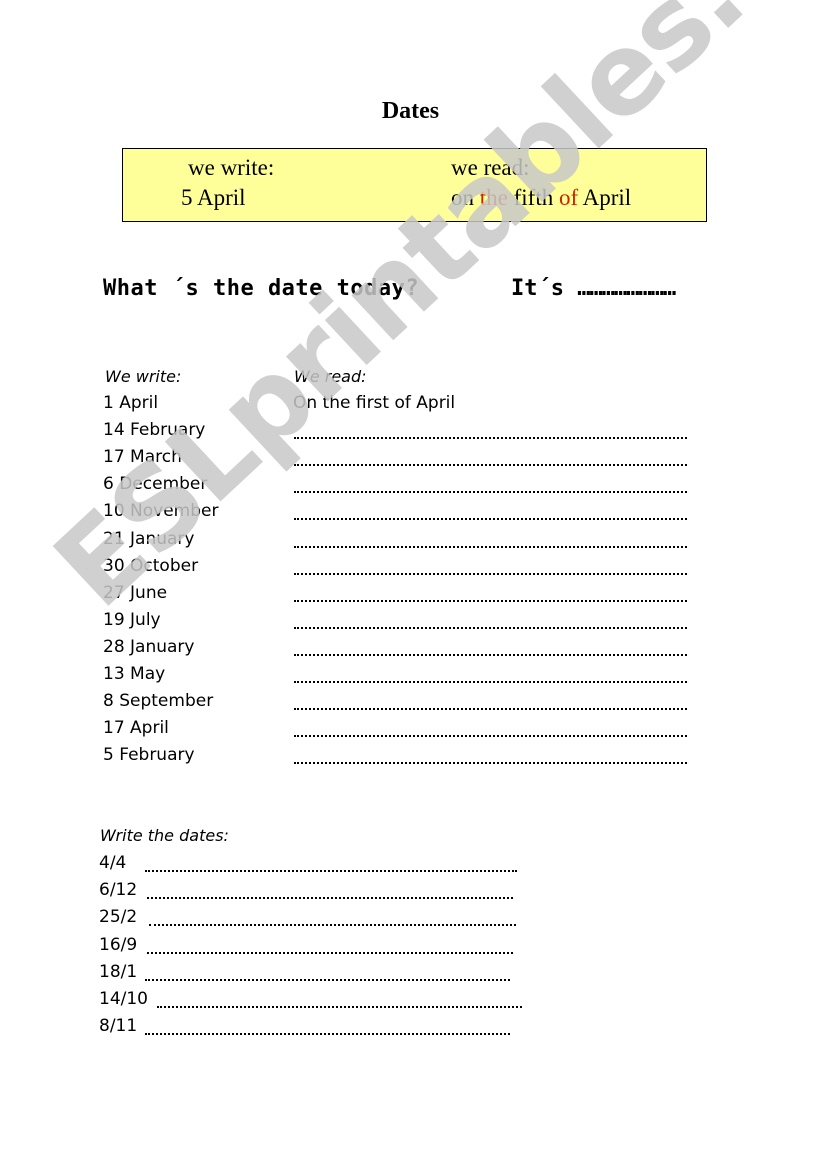  What do you see at coordinates (403, 731) in the screenshot?
I see `table-row: 17 April` at bounding box center [403, 731].